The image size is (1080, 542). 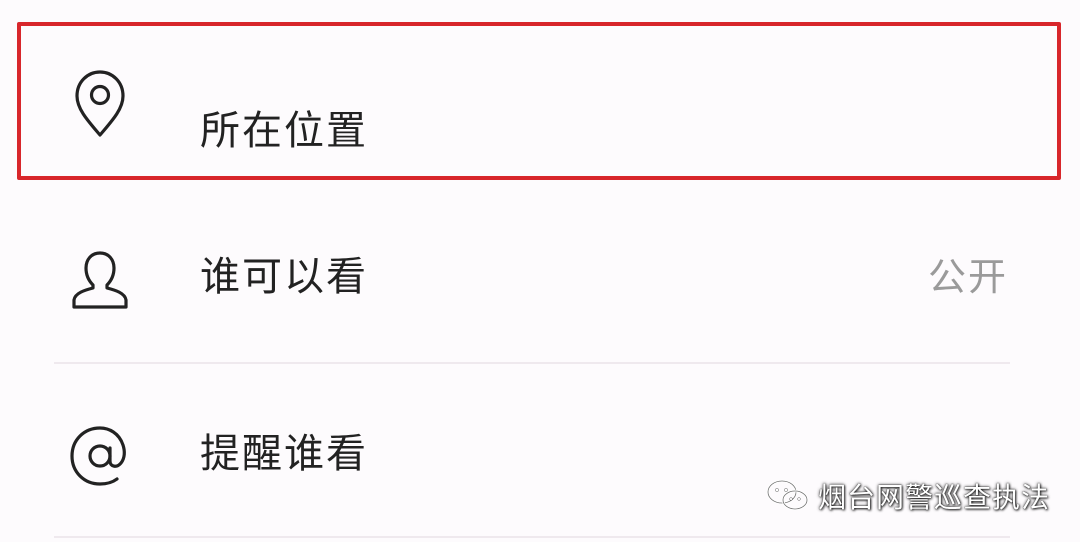 What do you see at coordinates (788, 496) in the screenshot?
I see `wechat-icon` at bounding box center [788, 496].